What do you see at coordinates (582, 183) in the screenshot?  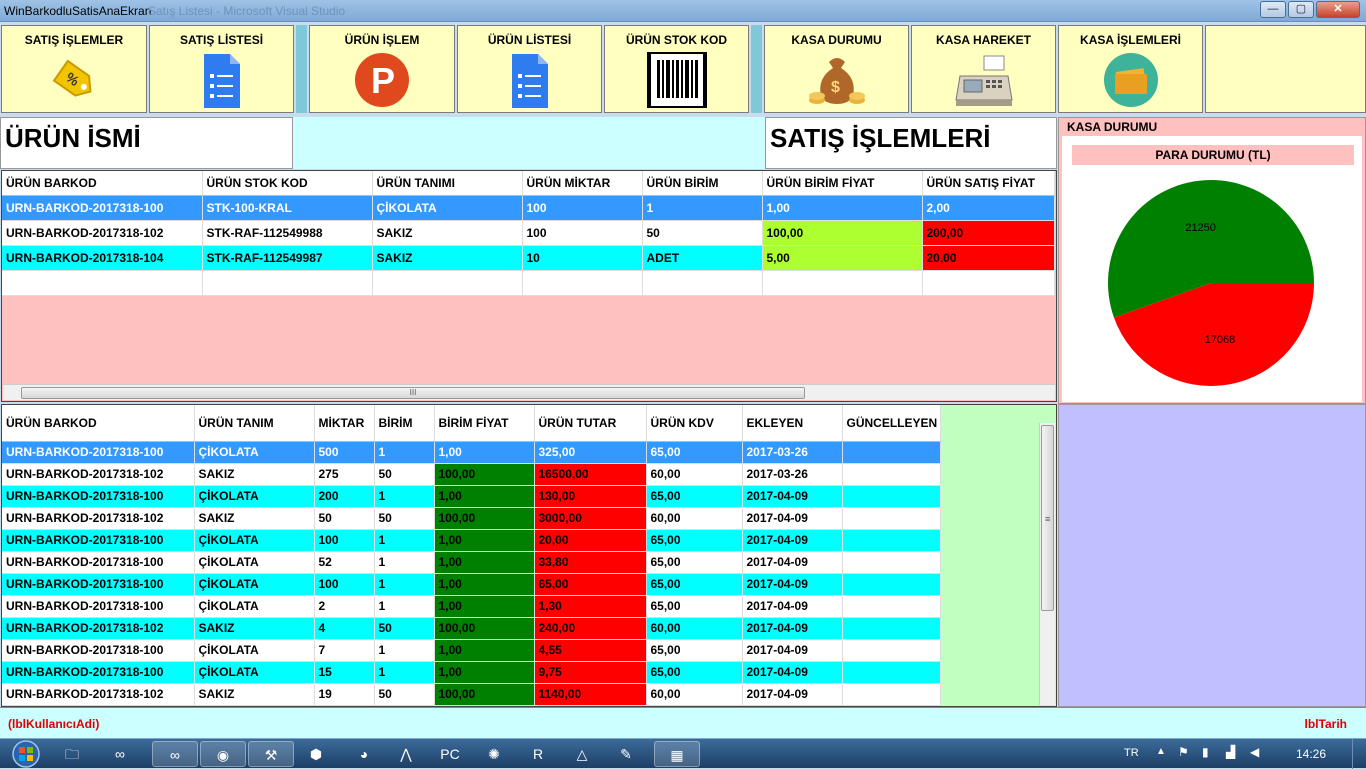 I see `column-header: ÜRÜN MİKTAR` at bounding box center [582, 183].